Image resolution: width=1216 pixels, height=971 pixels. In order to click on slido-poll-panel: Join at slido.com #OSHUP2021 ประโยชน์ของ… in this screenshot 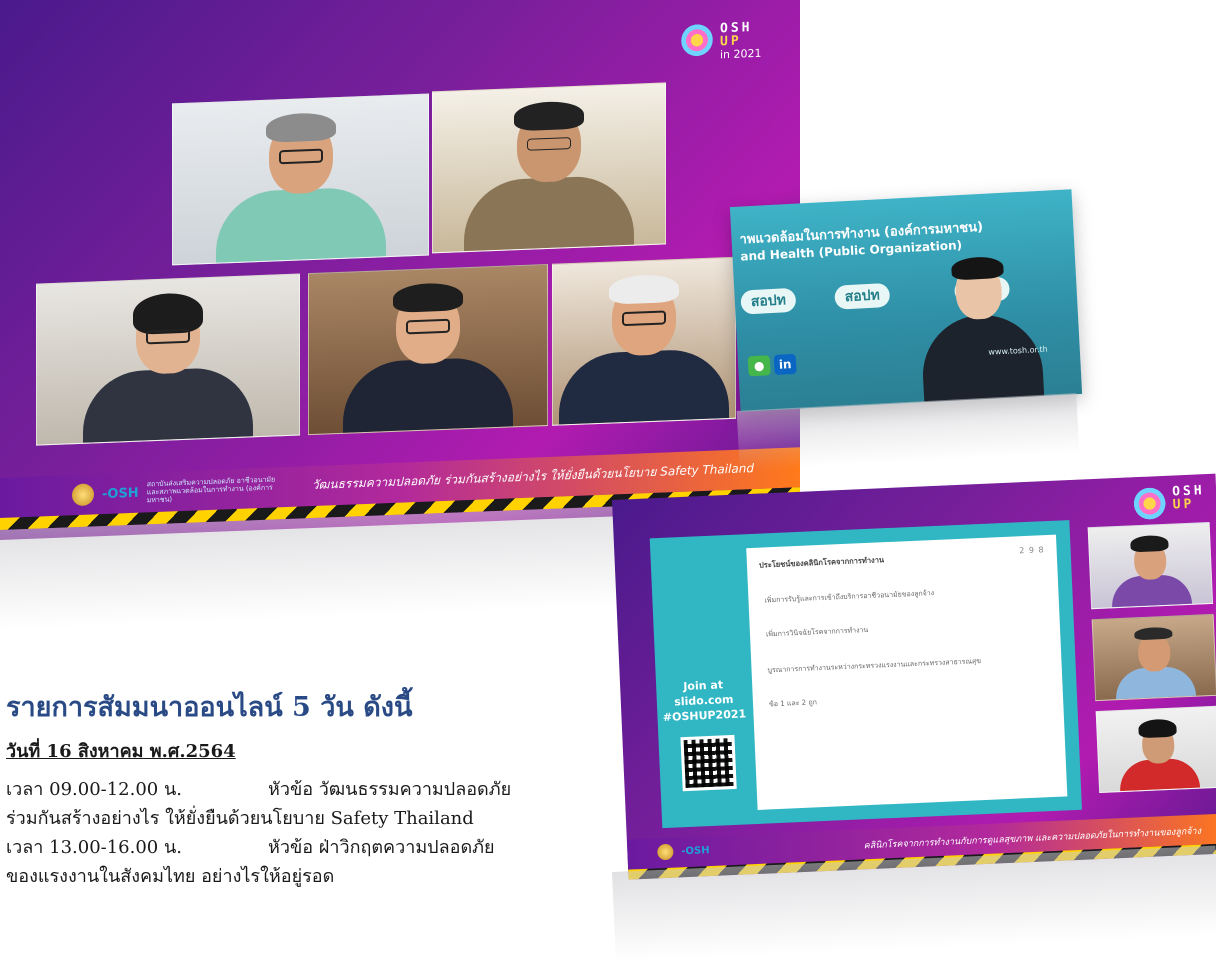, I will do `click(865, 674)`.